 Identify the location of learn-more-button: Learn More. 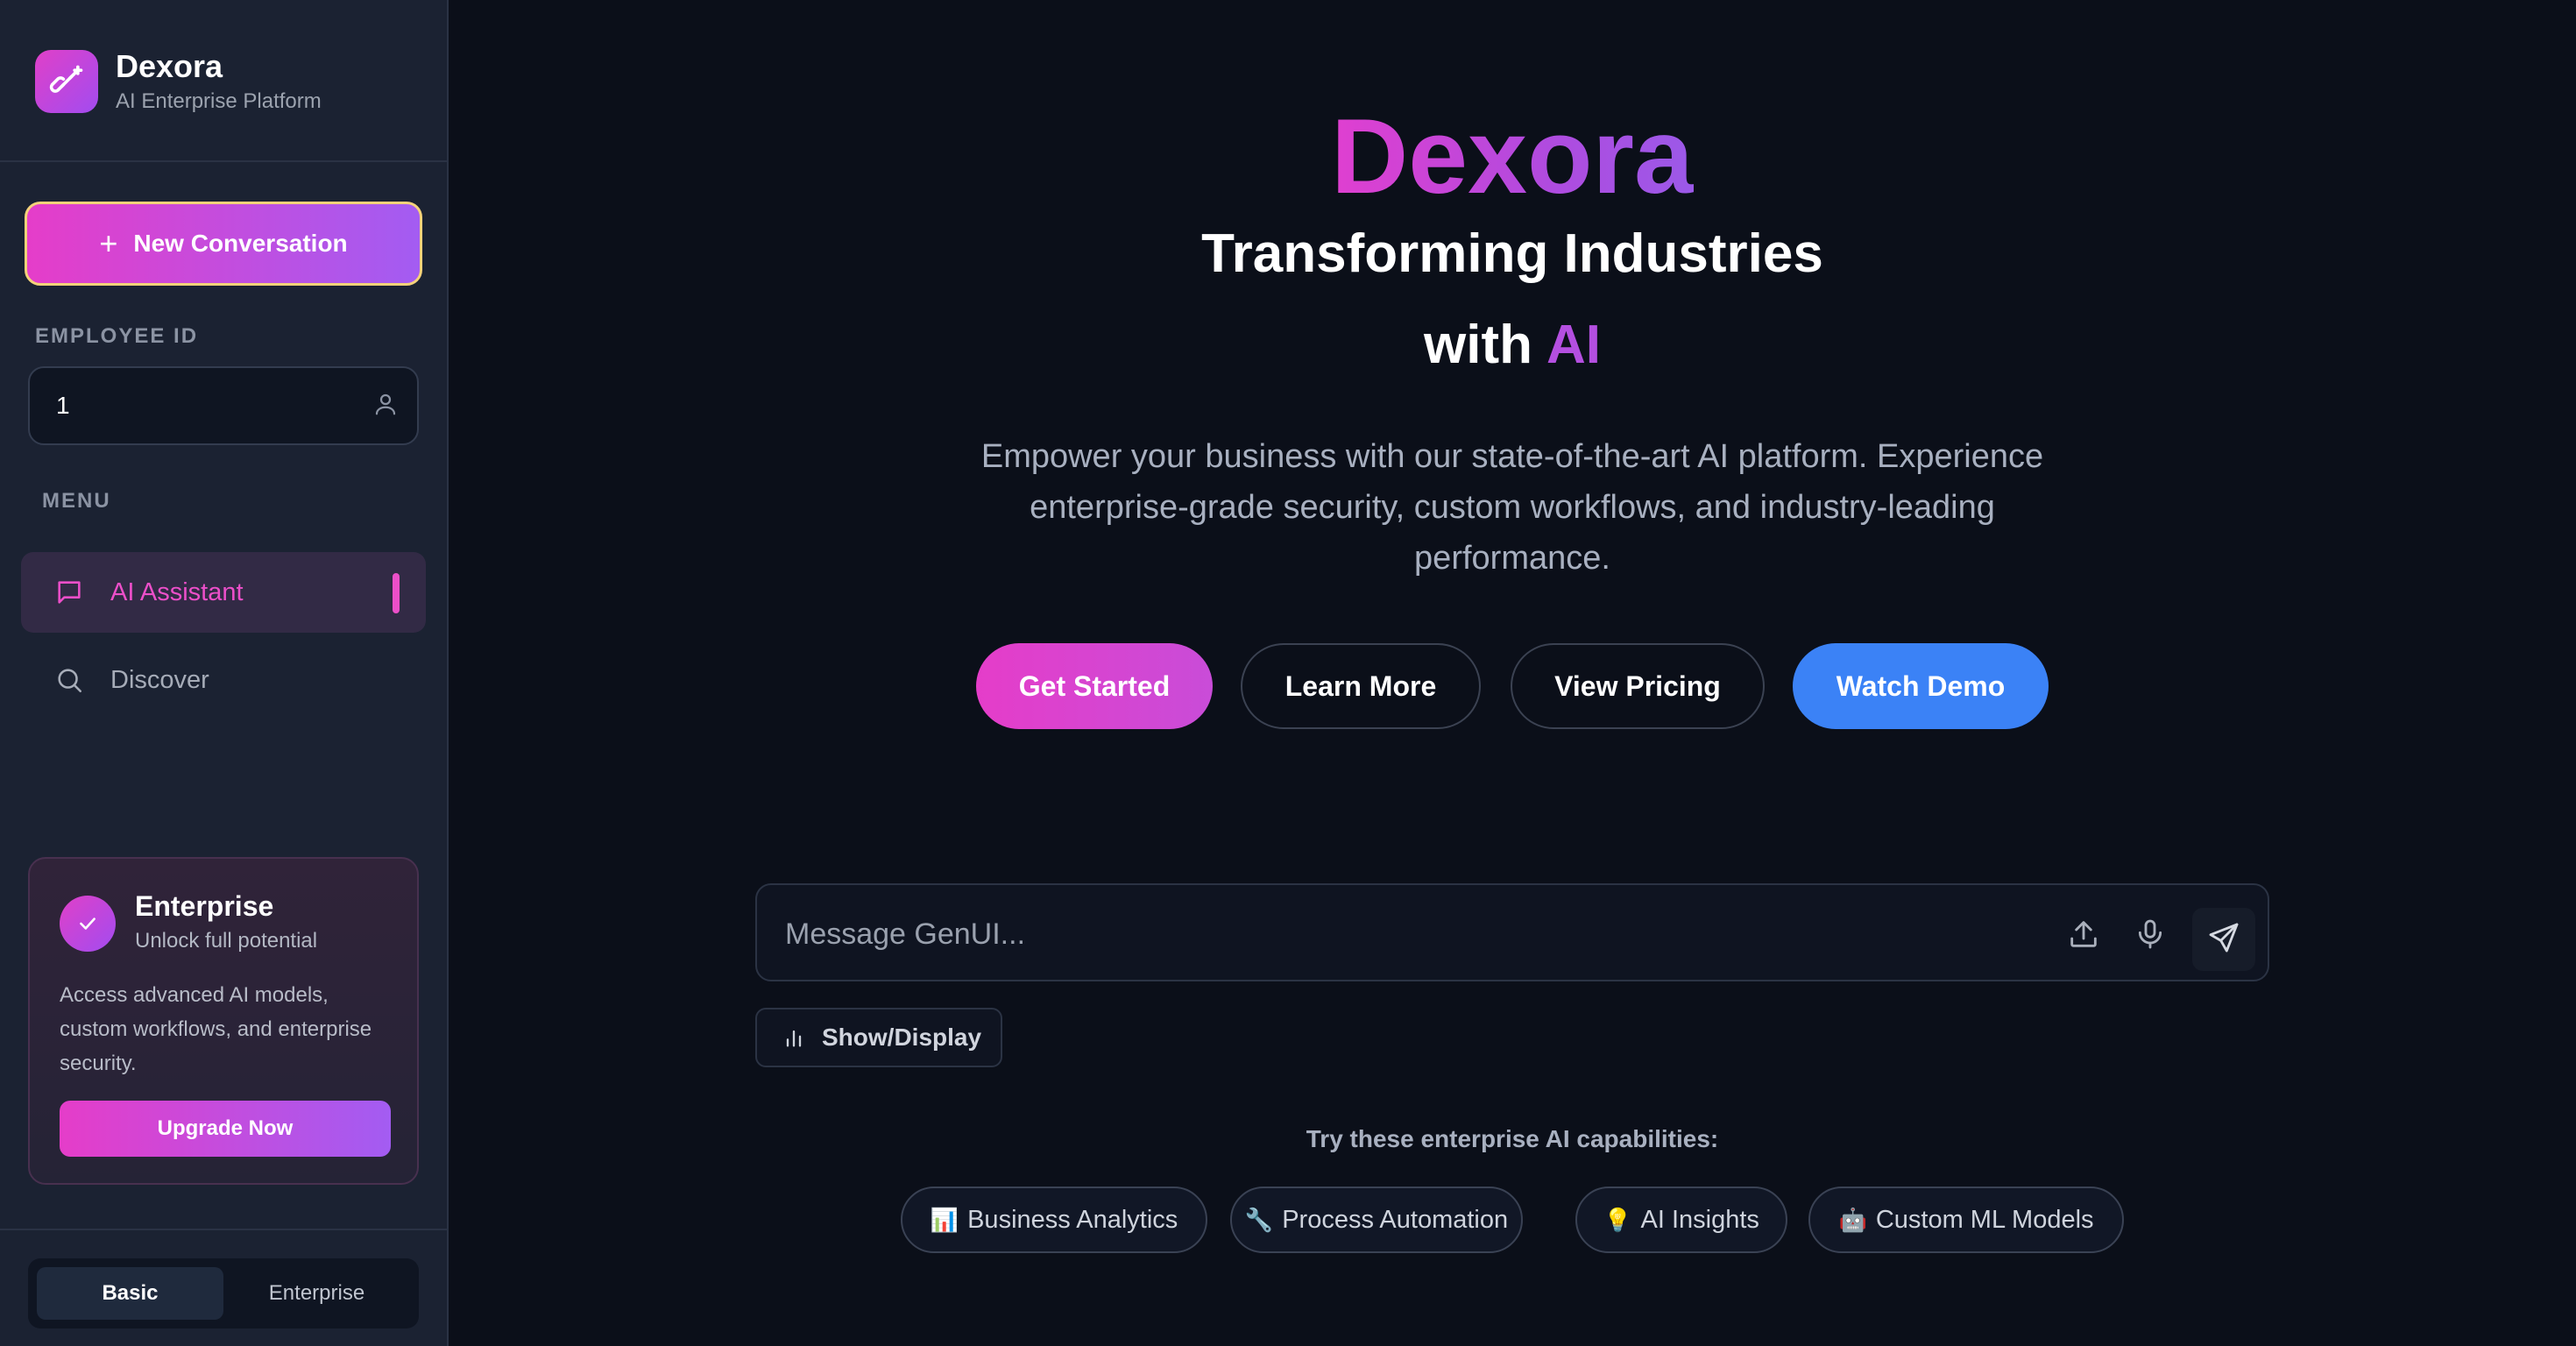
(1361, 686).